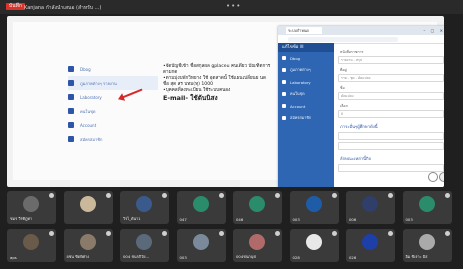 This screenshot has width=463, height=269. What do you see at coordinates (113, 69) in the screenshot?
I see `slide-menu-item: Dbog` at bounding box center [113, 69].